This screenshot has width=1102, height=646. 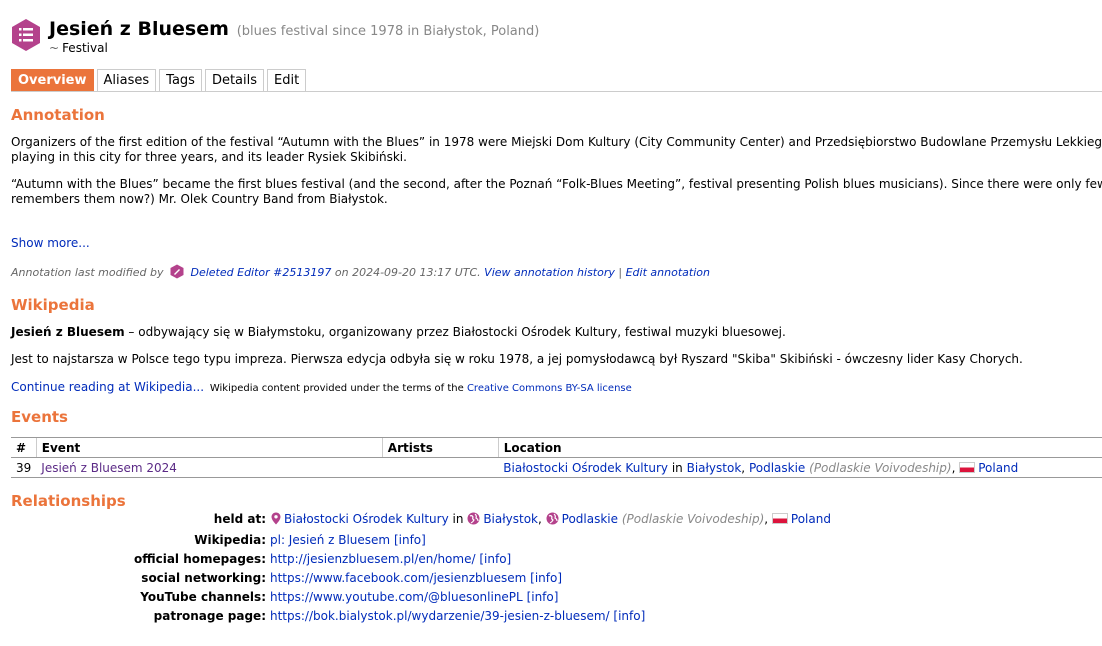 What do you see at coordinates (234, 80) in the screenshot?
I see `tab-details: Details` at bounding box center [234, 80].